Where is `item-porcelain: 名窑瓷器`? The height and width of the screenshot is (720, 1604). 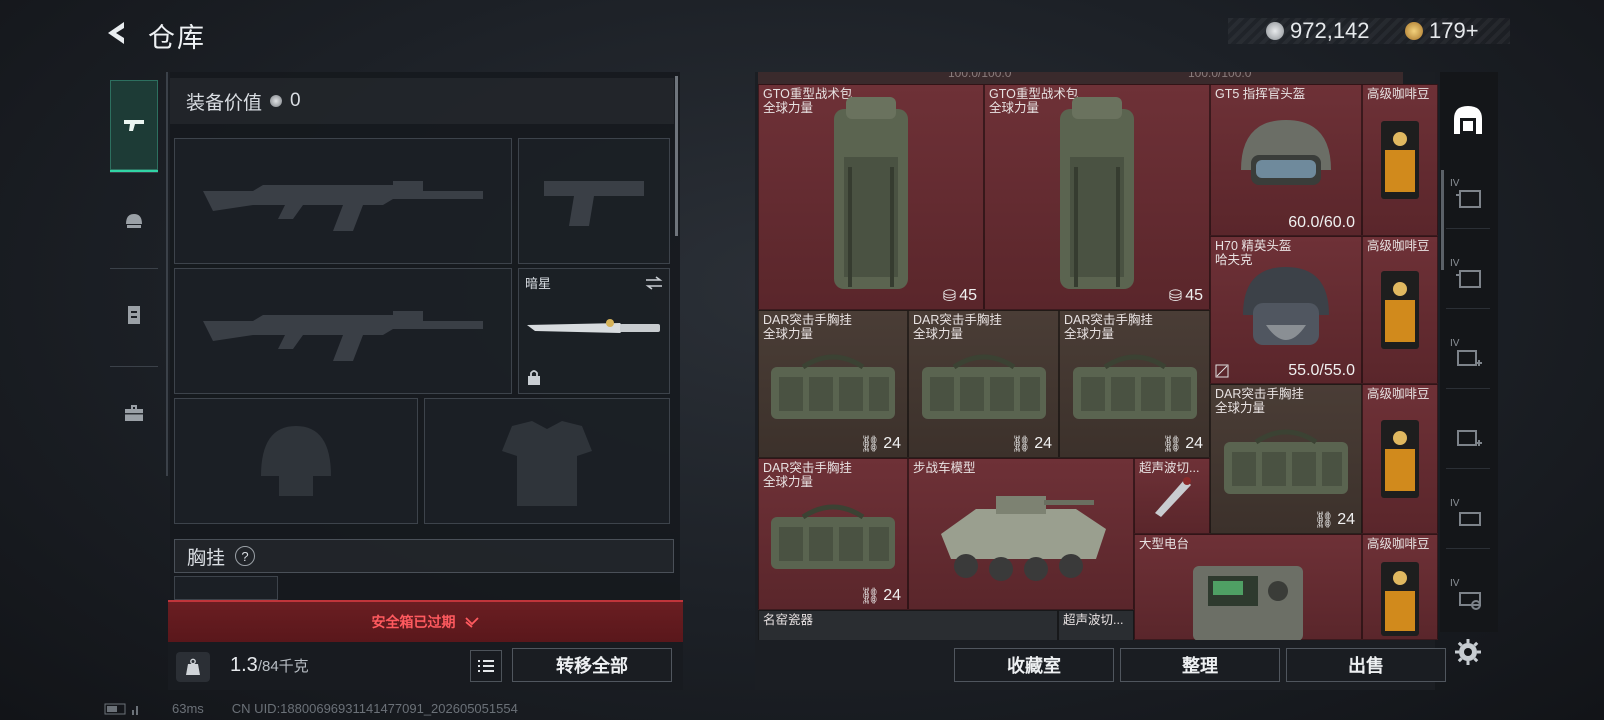 item-porcelain: 名窑瓷器 is located at coordinates (908, 625).